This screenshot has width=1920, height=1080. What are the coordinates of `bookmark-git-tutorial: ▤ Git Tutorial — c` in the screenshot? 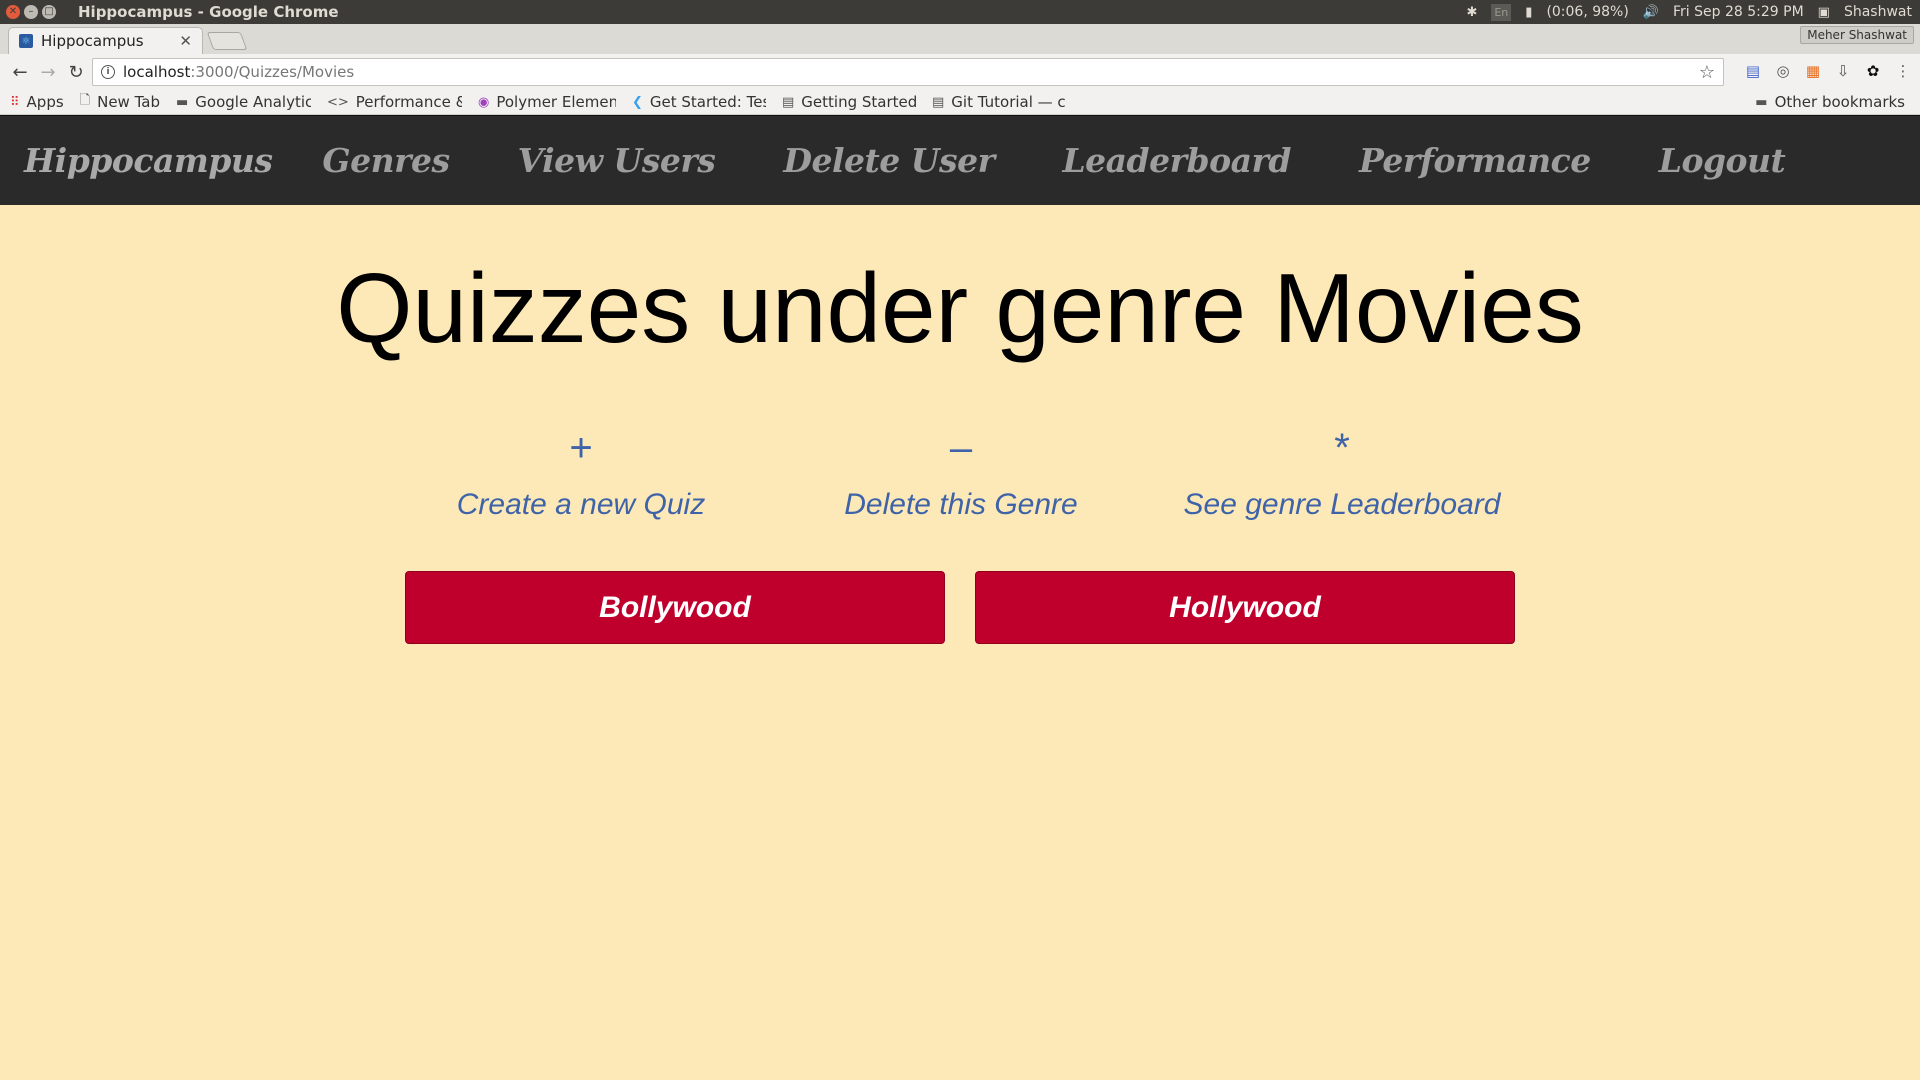 It's located at (1001, 102).